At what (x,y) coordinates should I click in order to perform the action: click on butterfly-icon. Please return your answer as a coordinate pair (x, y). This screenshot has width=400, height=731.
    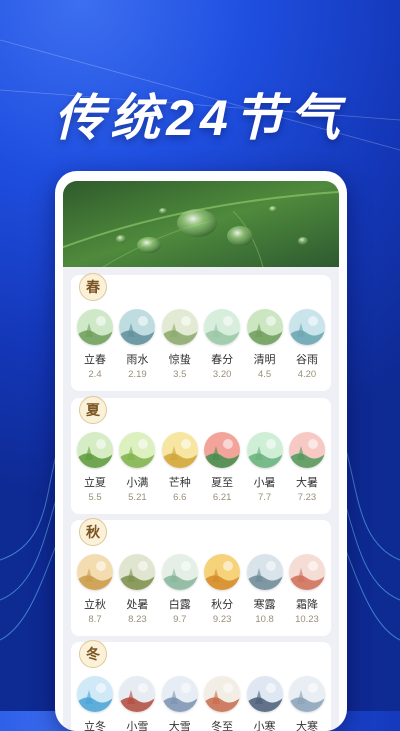
    Looking at the image, I should click on (222, 327).